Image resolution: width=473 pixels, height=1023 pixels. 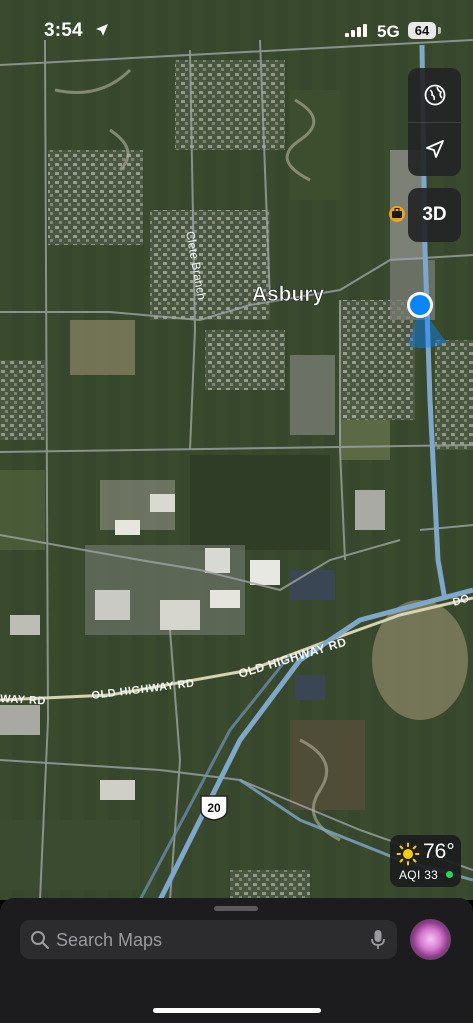 I want to click on svg-text: 20, so click(x=214, y=808).